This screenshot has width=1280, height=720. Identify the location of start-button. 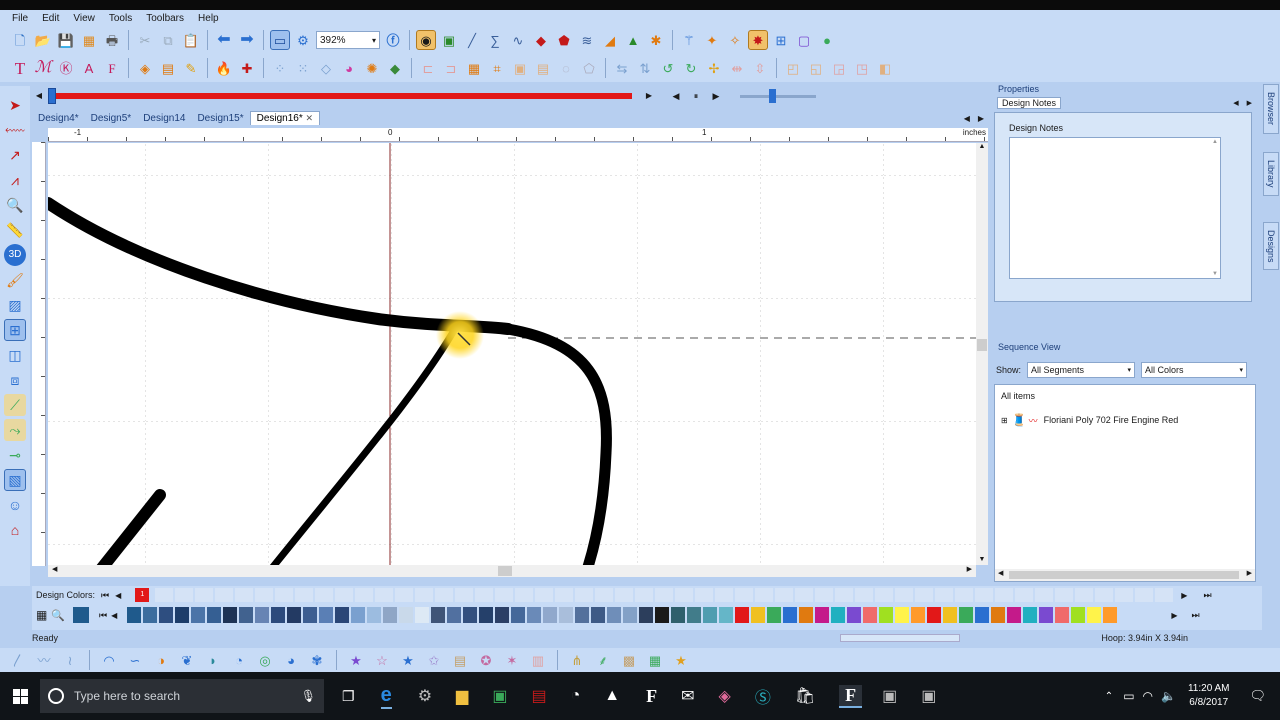
(20, 696).